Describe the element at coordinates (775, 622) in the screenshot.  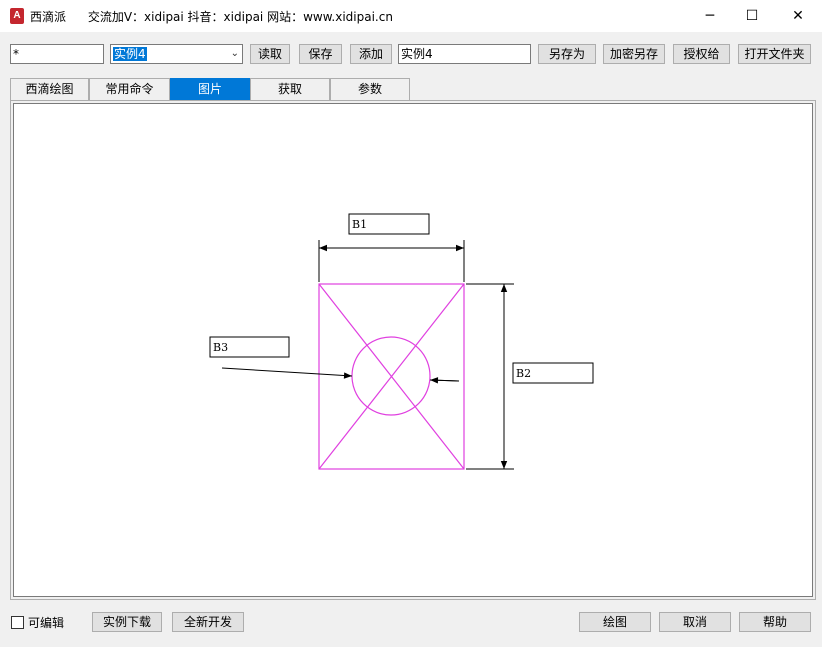
I see `help-button: 帮助` at that location.